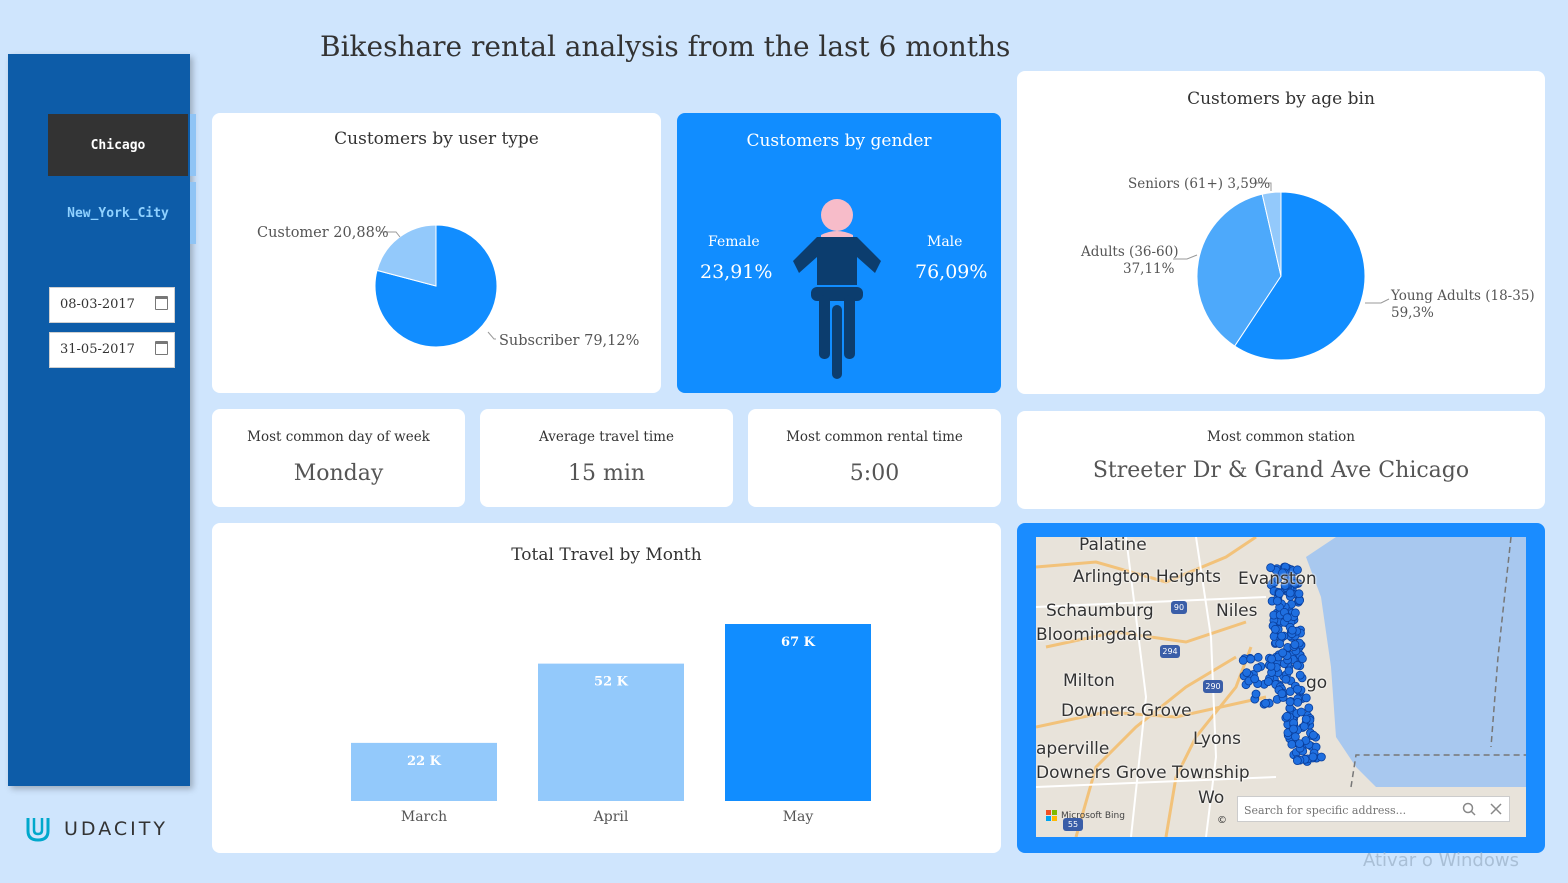  I want to click on search-icon, so click(1469, 809).